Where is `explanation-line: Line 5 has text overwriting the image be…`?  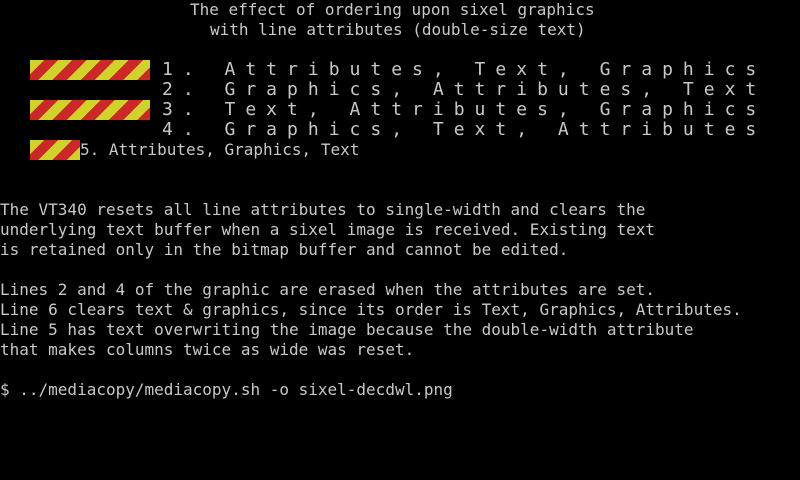
explanation-line: Line 5 has text overwriting the image be… is located at coordinates (347, 329).